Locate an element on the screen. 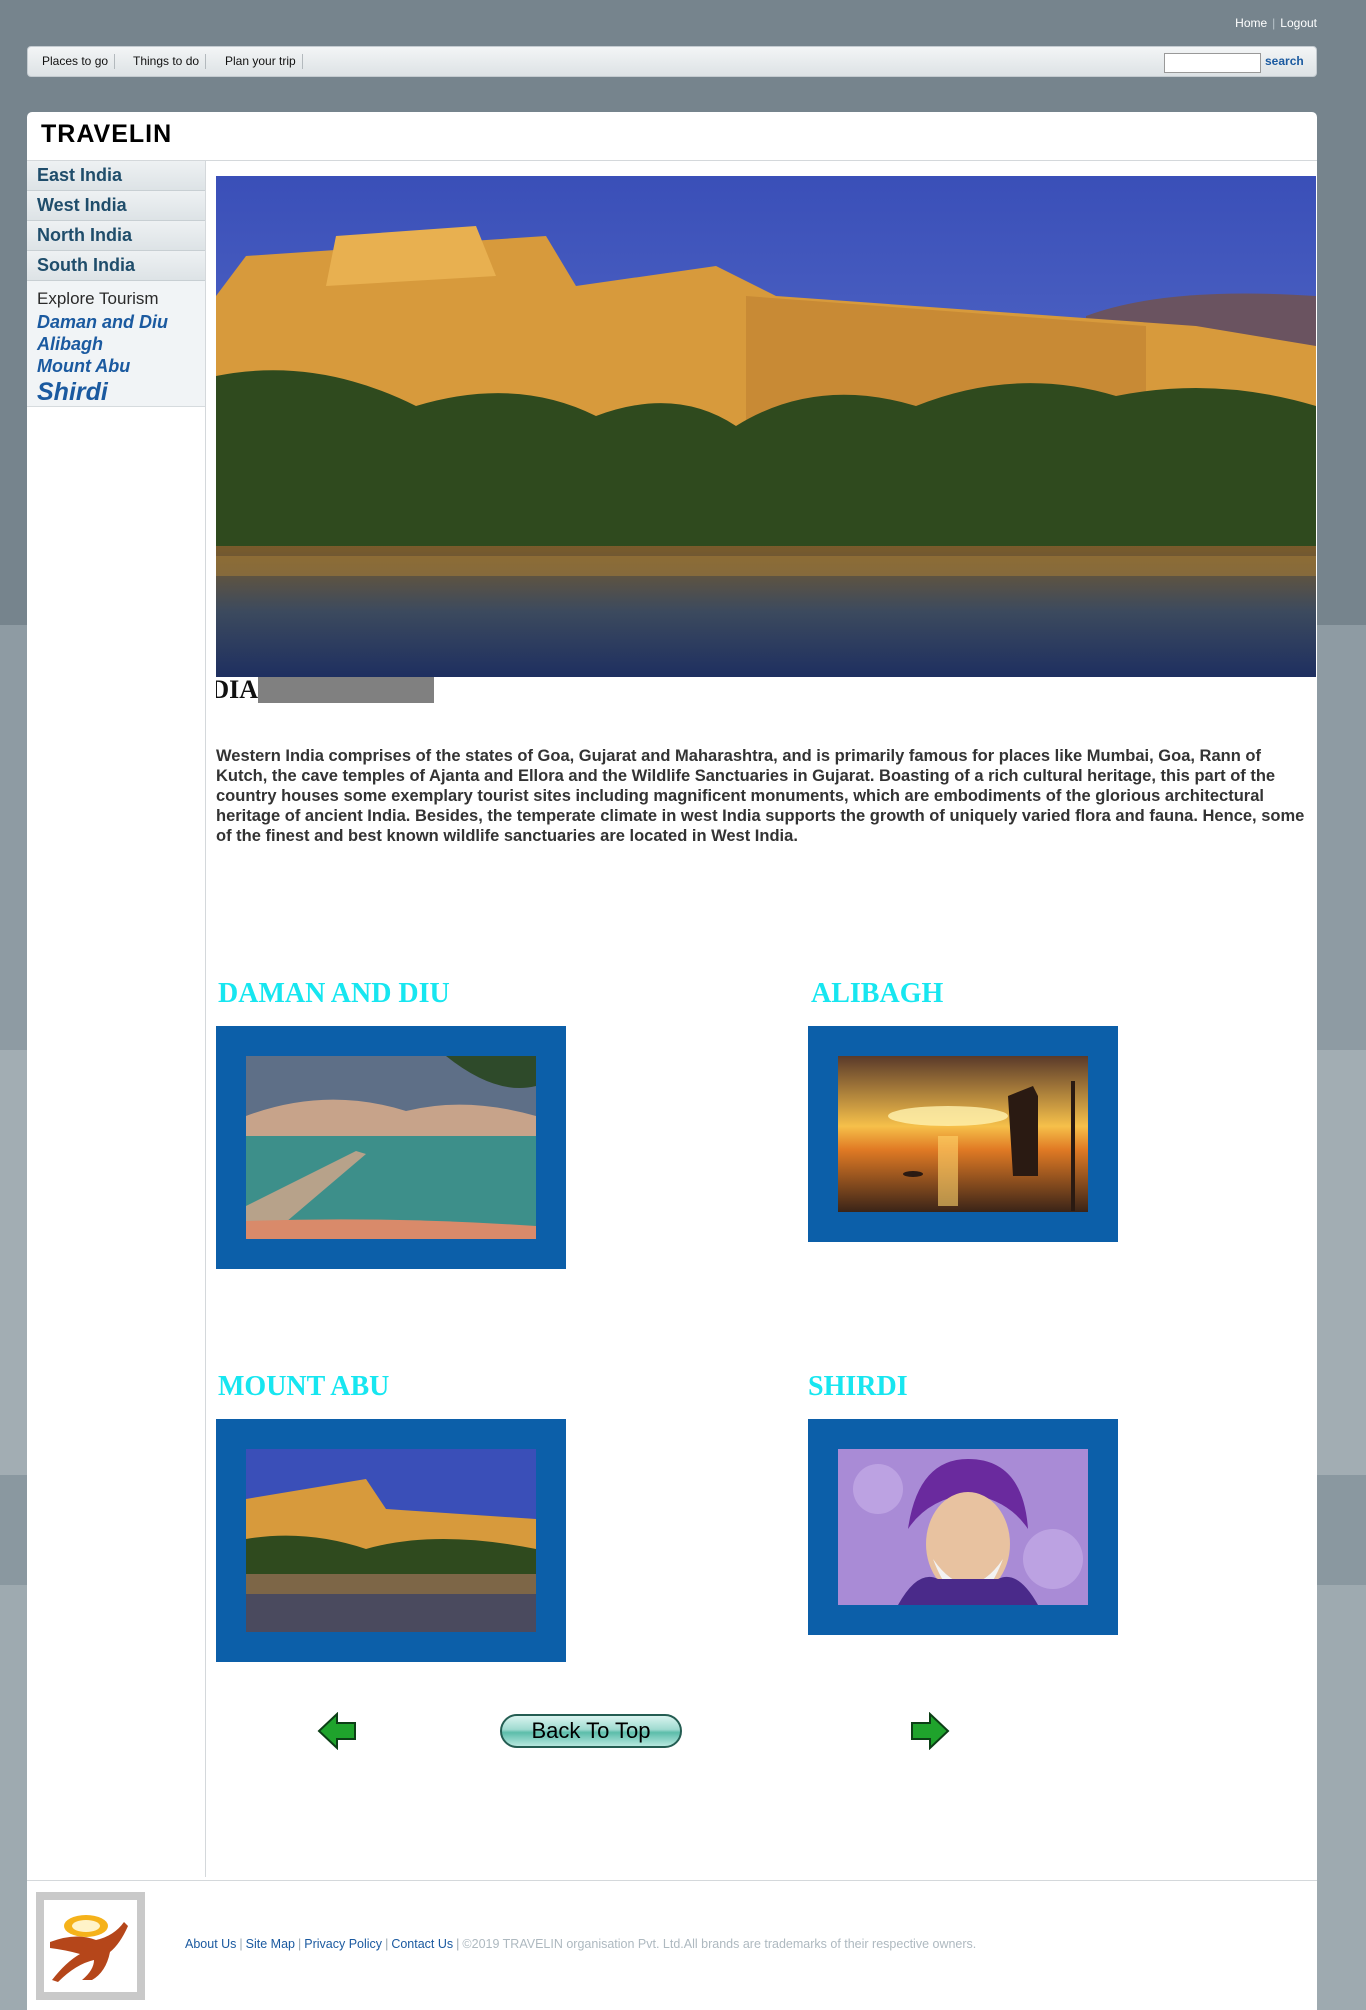 This screenshot has width=1366, height=2010. left-arrow-icon is located at coordinates (336, 1731).